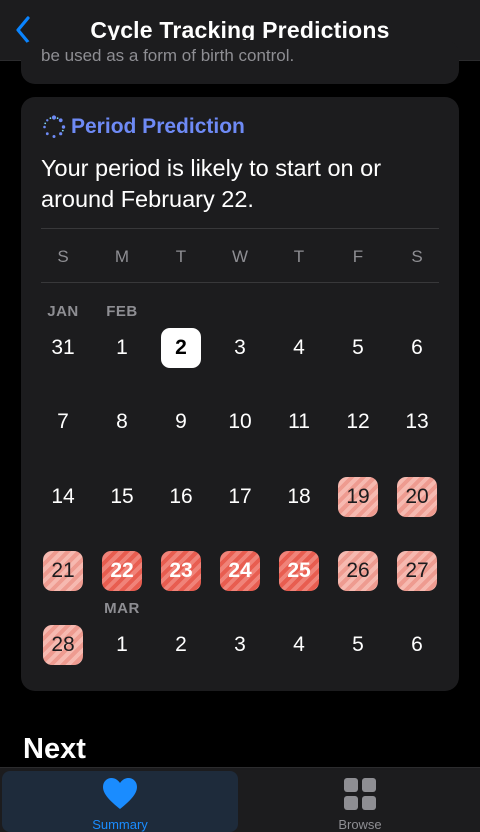 This screenshot has height=832, width=480. What do you see at coordinates (168, 55) in the screenshot?
I see `previous-card-text: be used as a form of birth control.` at bounding box center [168, 55].